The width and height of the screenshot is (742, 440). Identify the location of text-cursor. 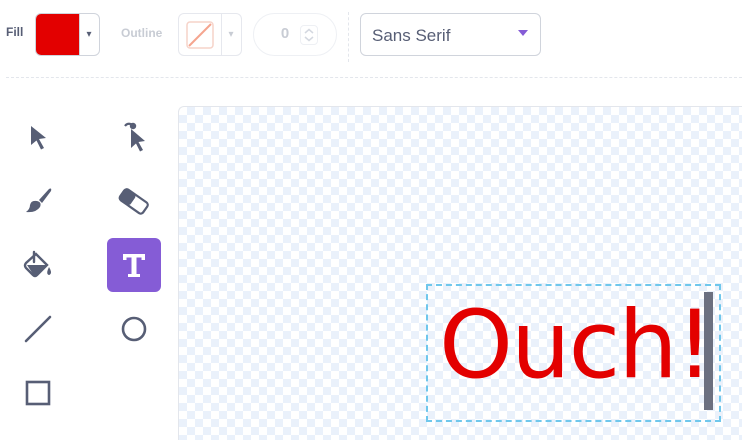
(708, 351).